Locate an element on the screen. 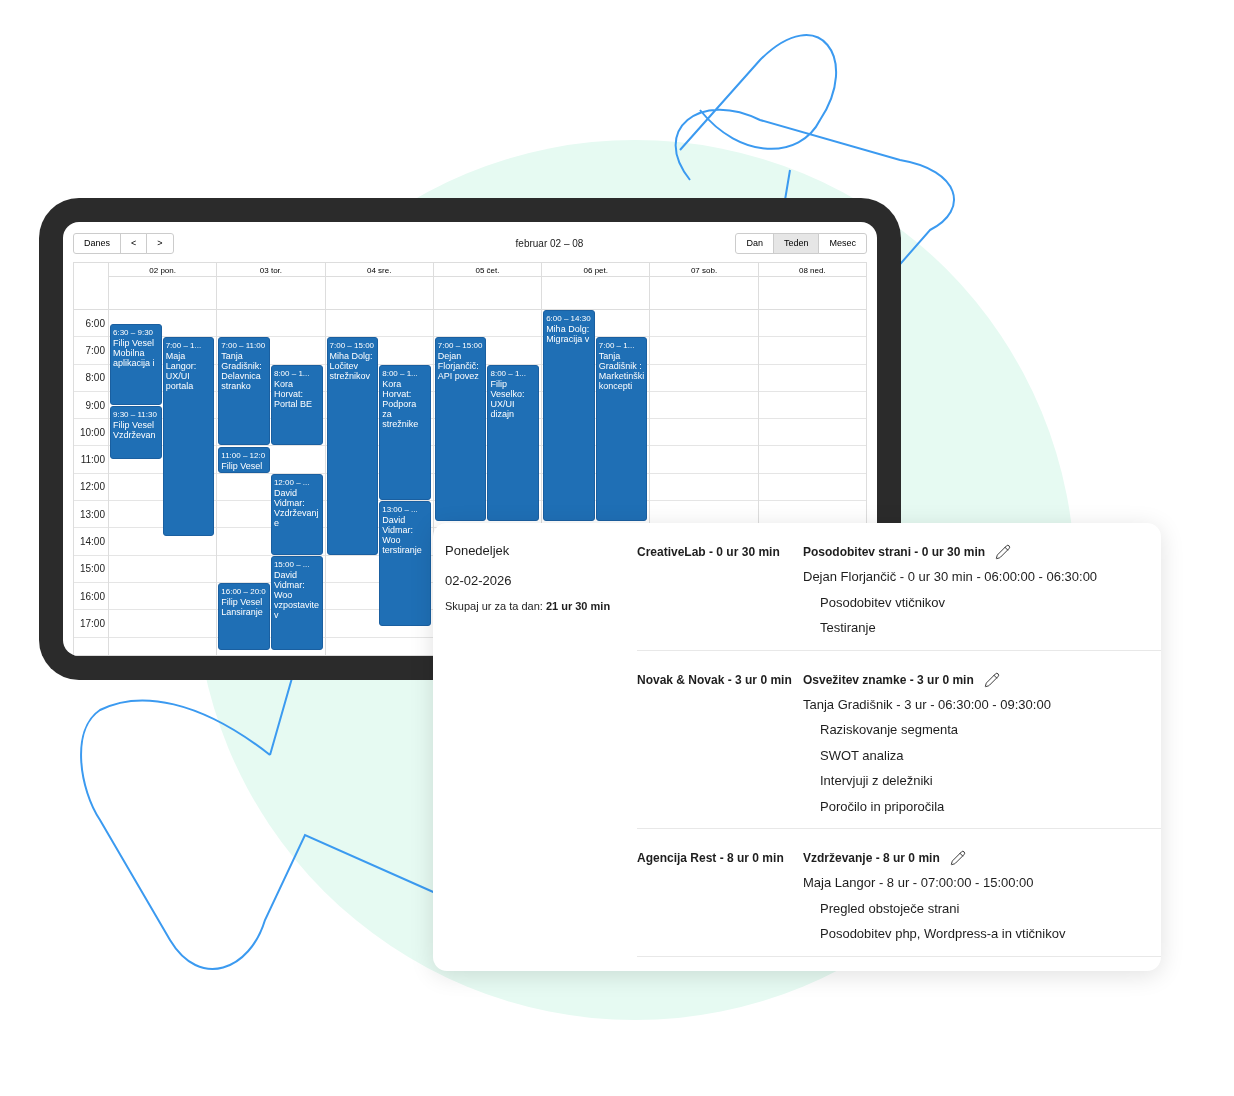 The height and width of the screenshot is (1096, 1234). hour-label: 15:00 is located at coordinates (92, 569).